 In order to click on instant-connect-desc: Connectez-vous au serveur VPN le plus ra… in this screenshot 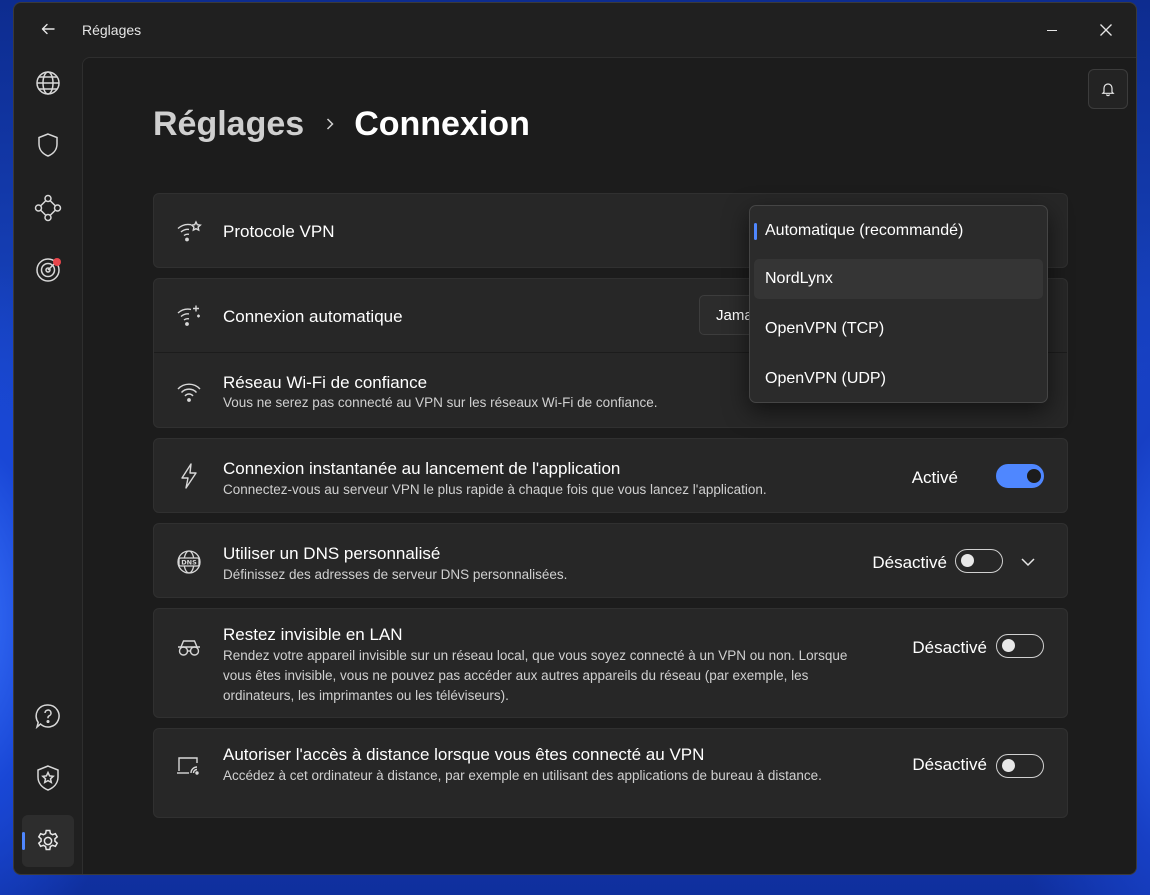, I will do `click(495, 489)`.